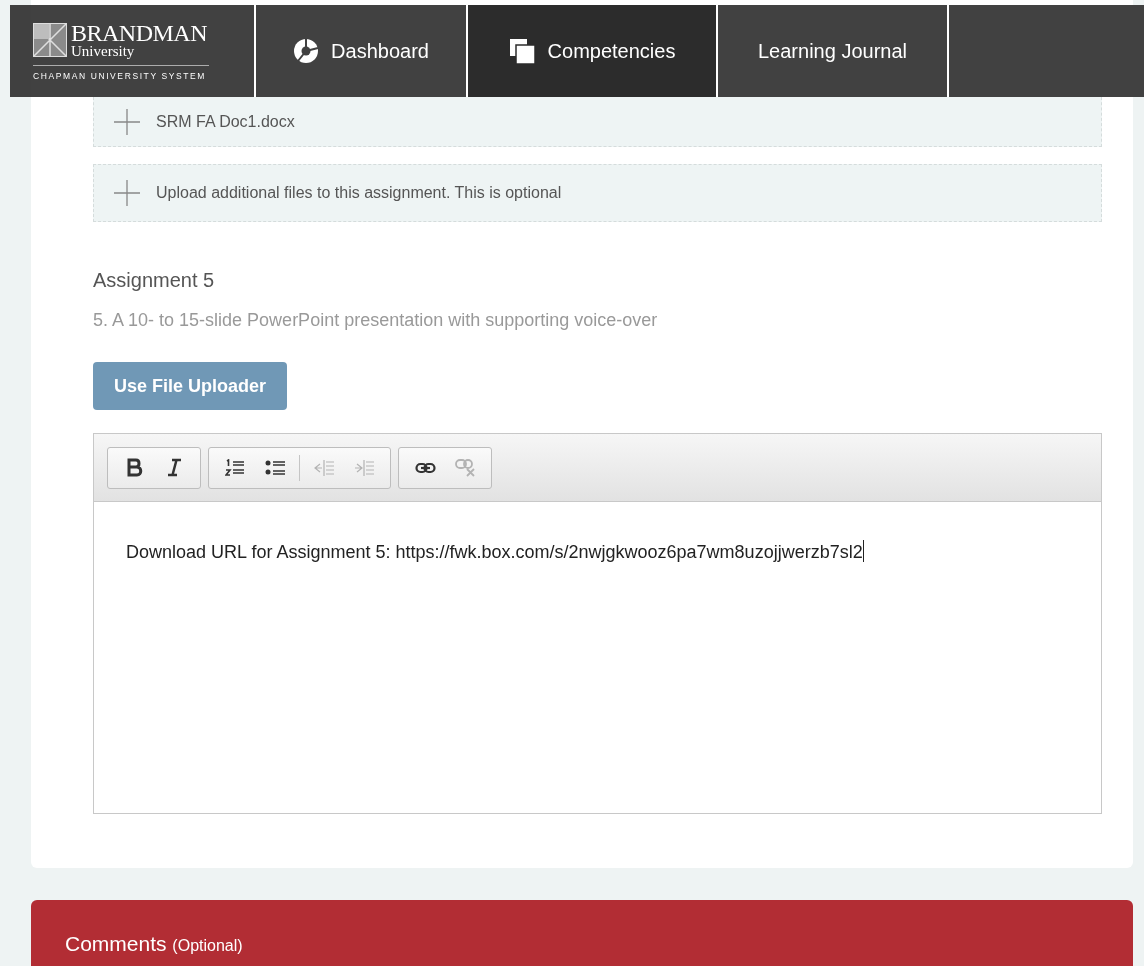 Image resolution: width=1144 pixels, height=966 pixels. Describe the element at coordinates (425, 467) in the screenshot. I see `link-icon` at that location.